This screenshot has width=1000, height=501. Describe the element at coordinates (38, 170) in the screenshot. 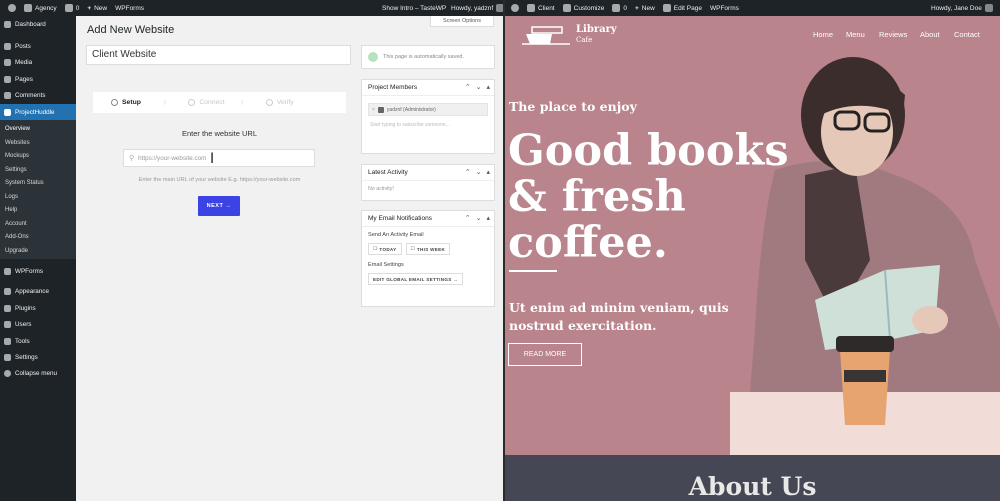

I see `submenu-settings: Settings` at that location.